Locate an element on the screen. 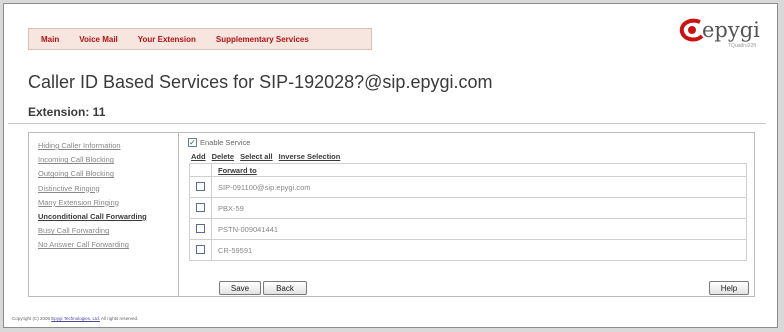 This screenshot has height=332, width=784. help-button: Help is located at coordinates (729, 288).